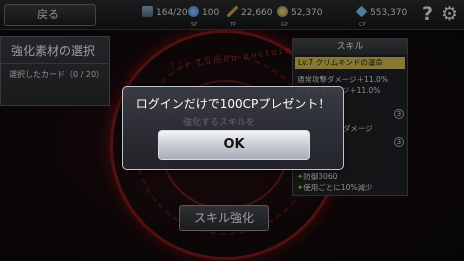 This screenshot has height=261, width=464. I want to click on hidden-background-text: 強化するスキルを, so click(219, 123).